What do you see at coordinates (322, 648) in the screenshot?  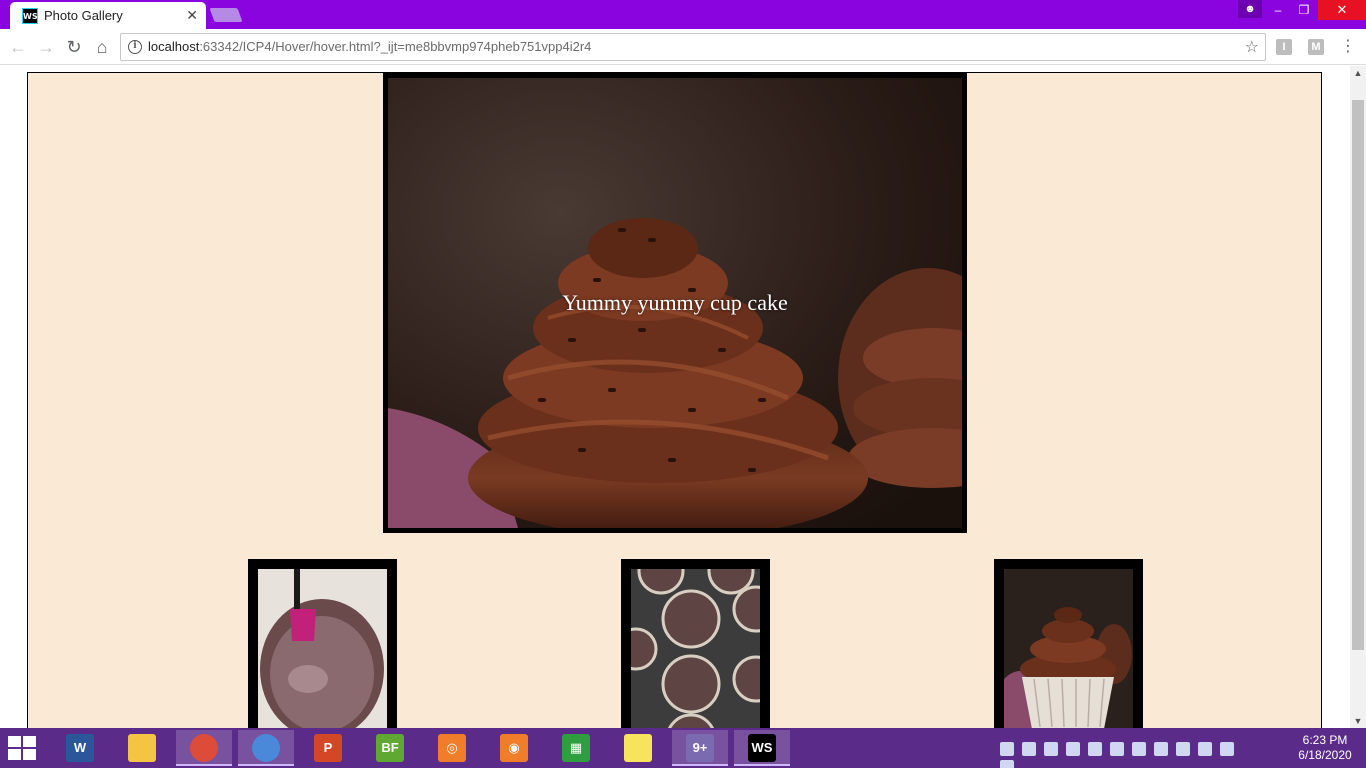 I see `batter-bowl-illustration` at bounding box center [322, 648].